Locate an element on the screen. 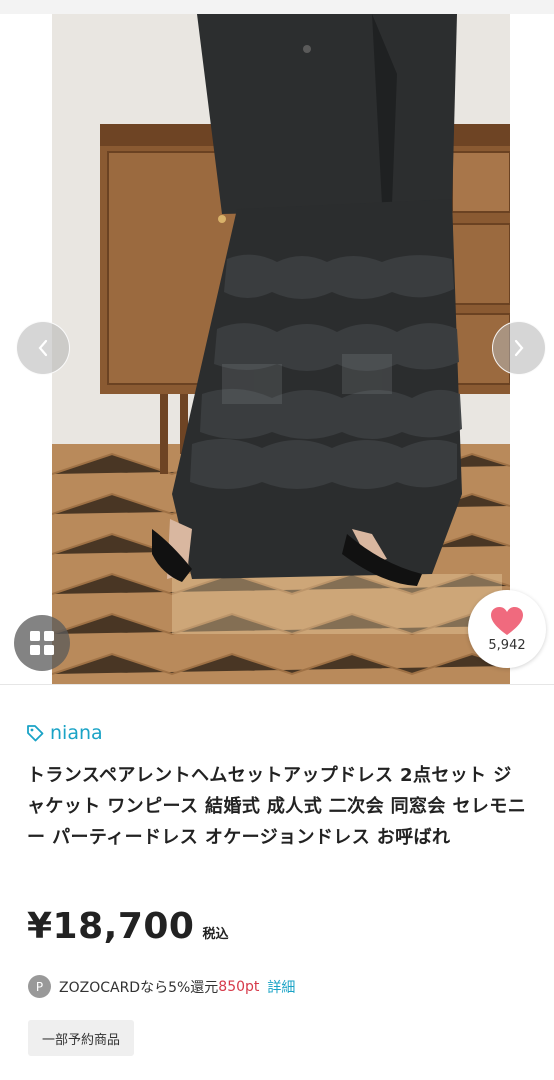 The width and height of the screenshot is (554, 1080). price-row: ¥18,700 税込 is located at coordinates (127, 926).